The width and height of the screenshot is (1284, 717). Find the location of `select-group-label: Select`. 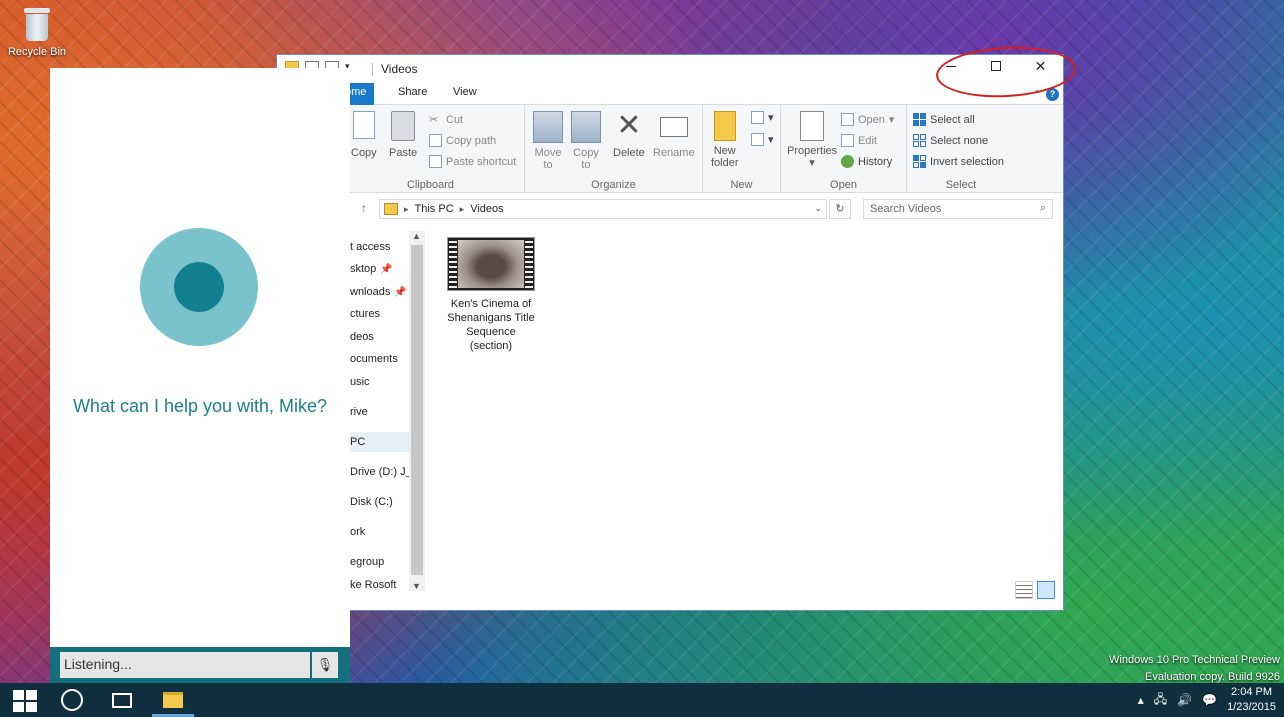

select-group-label: Select is located at coordinates (961, 185).